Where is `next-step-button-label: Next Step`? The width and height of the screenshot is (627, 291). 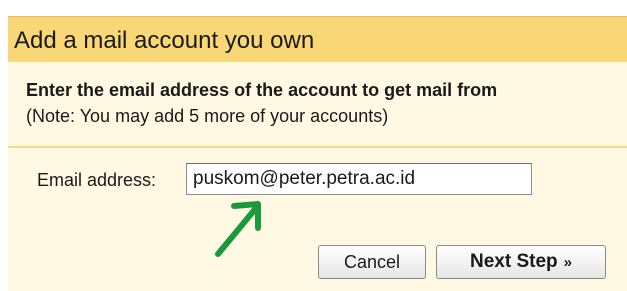 next-step-button-label: Next Step is located at coordinates (514, 261).